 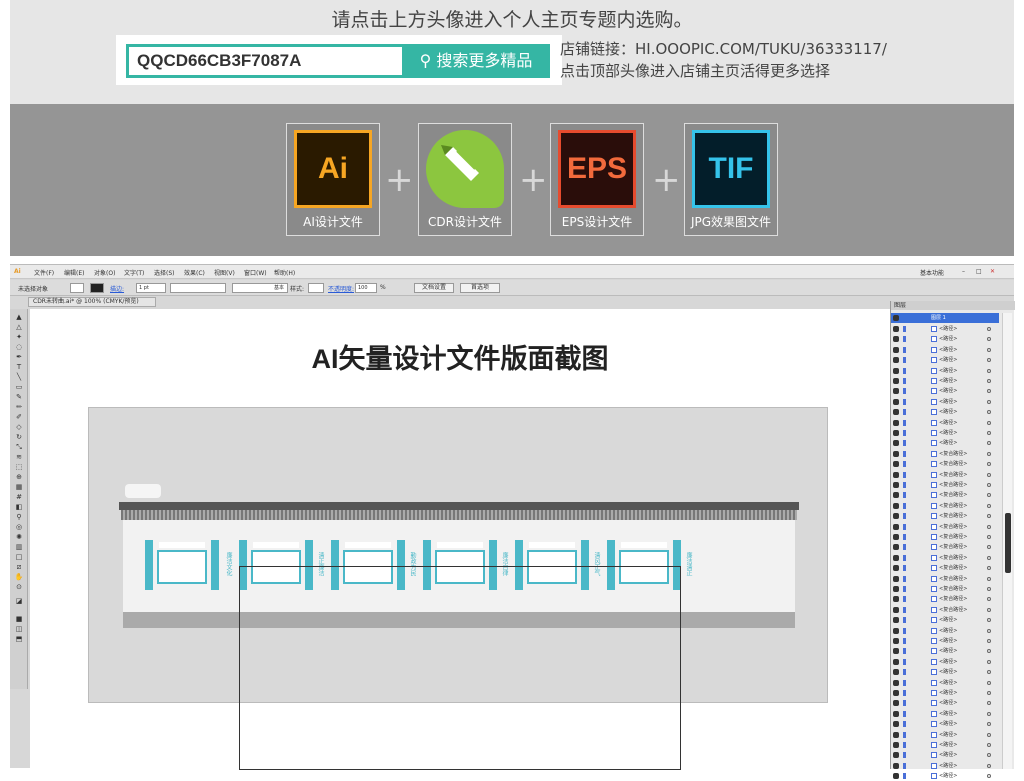 I want to click on opacity-label: 不透明度:, so click(x=341, y=288).